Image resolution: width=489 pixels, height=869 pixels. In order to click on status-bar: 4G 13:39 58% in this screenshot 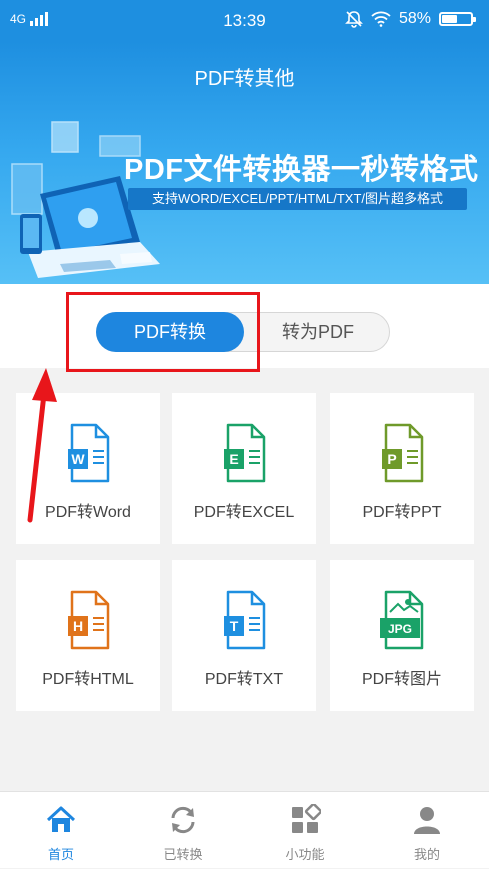, I will do `click(244, 21)`.